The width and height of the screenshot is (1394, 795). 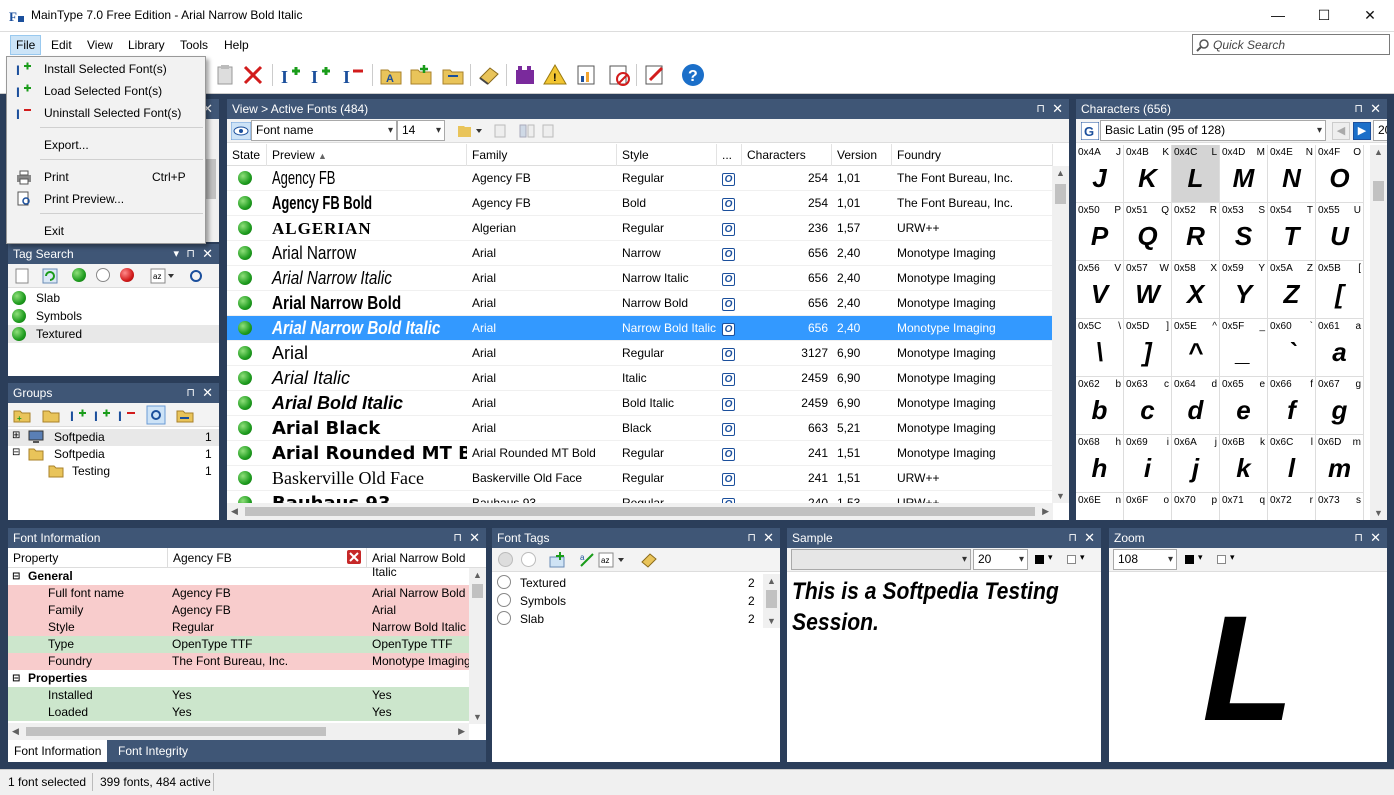 What do you see at coordinates (26, 45) in the screenshot?
I see `menu-file: File` at bounding box center [26, 45].